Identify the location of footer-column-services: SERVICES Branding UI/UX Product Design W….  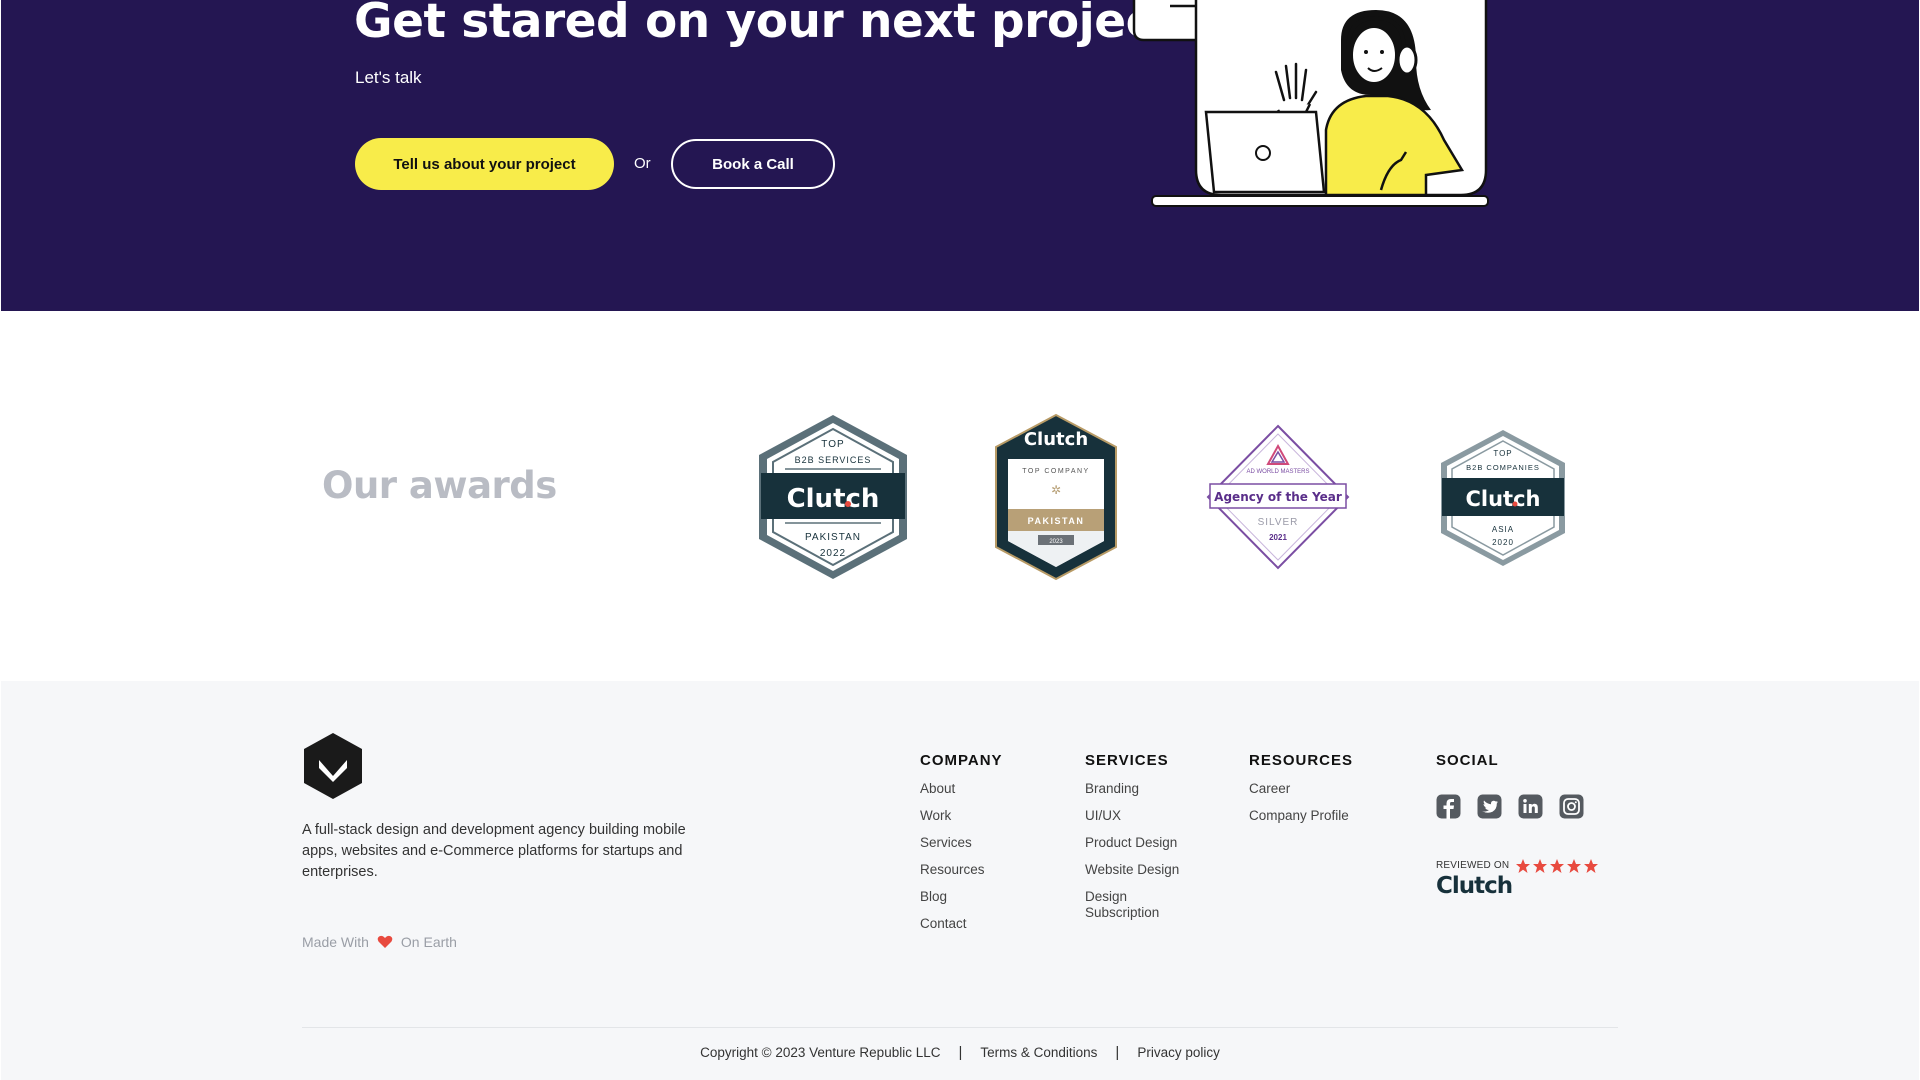
(1135, 842).